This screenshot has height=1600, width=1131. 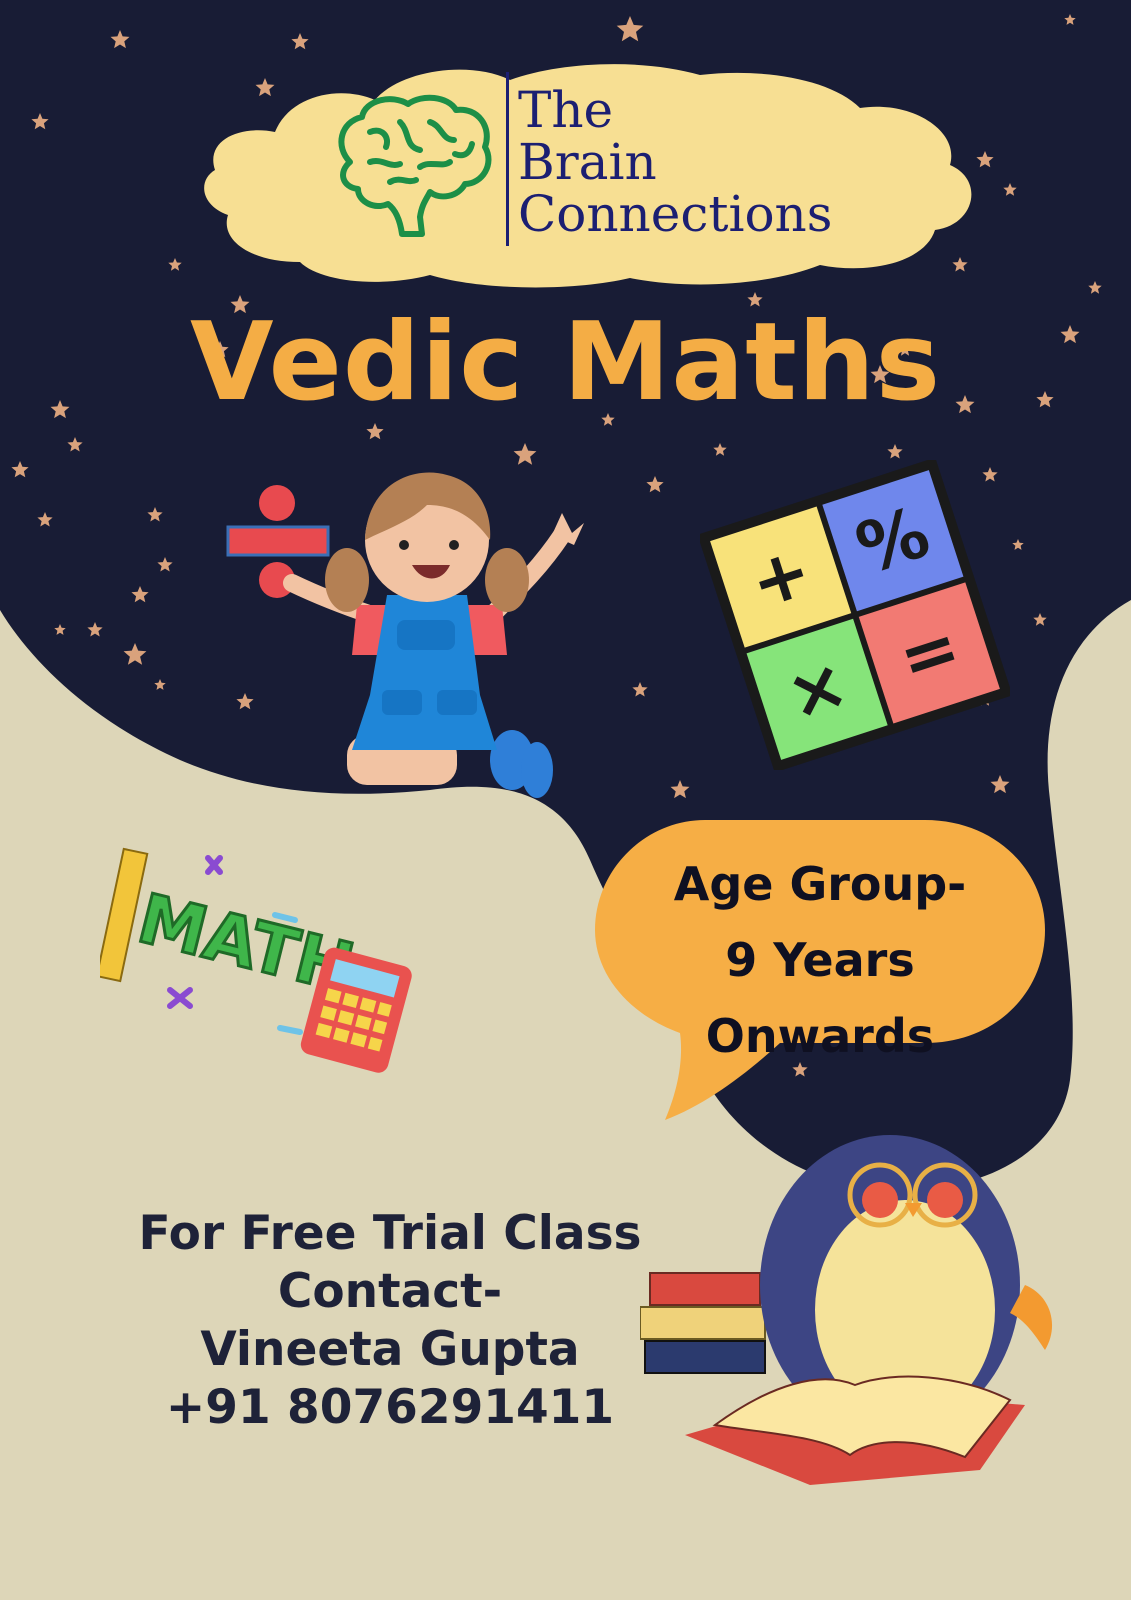 What do you see at coordinates (566, 110) in the screenshot?
I see `brand-line-the: The` at bounding box center [566, 110].